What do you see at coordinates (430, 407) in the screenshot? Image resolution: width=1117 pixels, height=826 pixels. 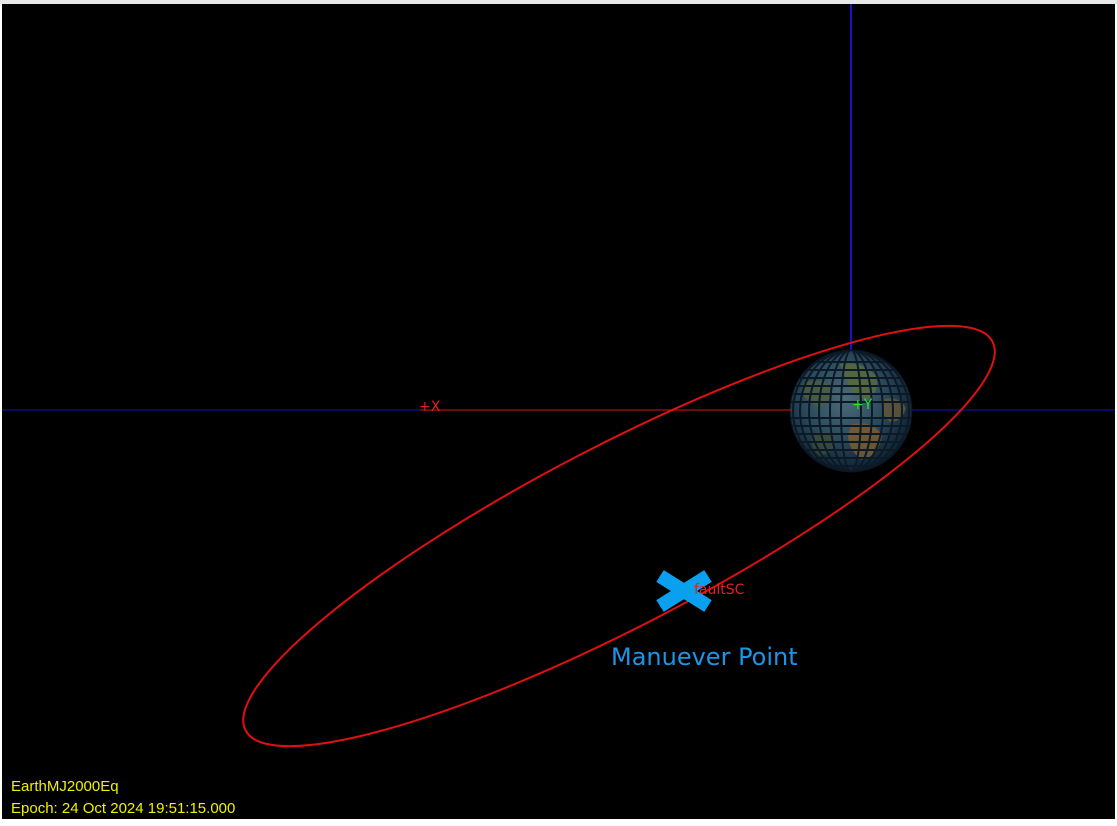 I see `x-axis-label: +X` at bounding box center [430, 407].